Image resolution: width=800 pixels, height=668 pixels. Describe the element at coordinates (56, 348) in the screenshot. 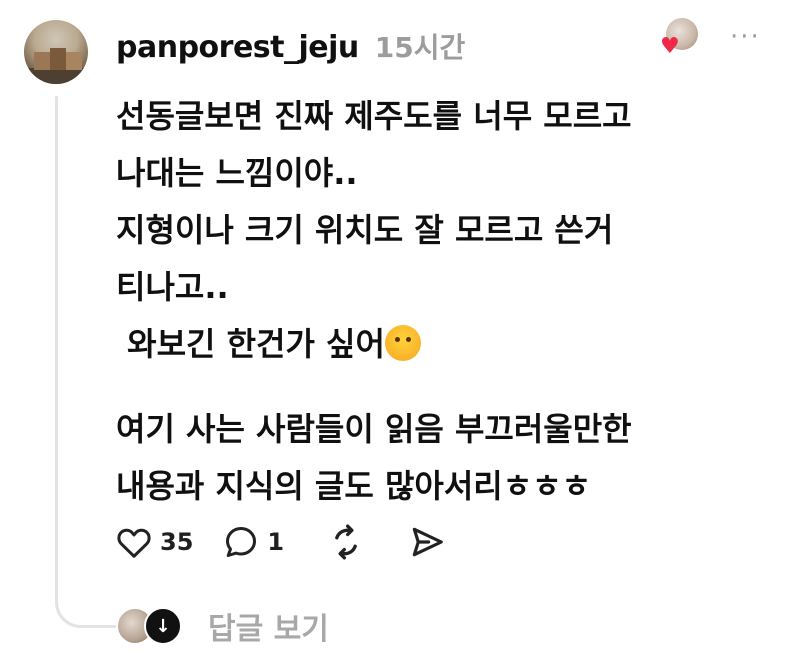

I see `thread-line` at that location.